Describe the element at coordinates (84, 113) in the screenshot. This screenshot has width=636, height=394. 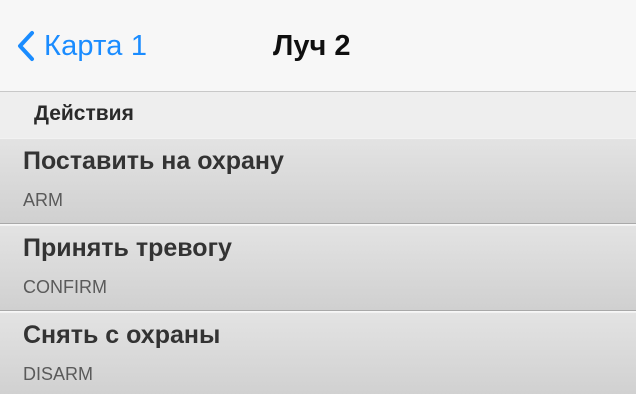
I see `section-header-label: Действия` at that location.